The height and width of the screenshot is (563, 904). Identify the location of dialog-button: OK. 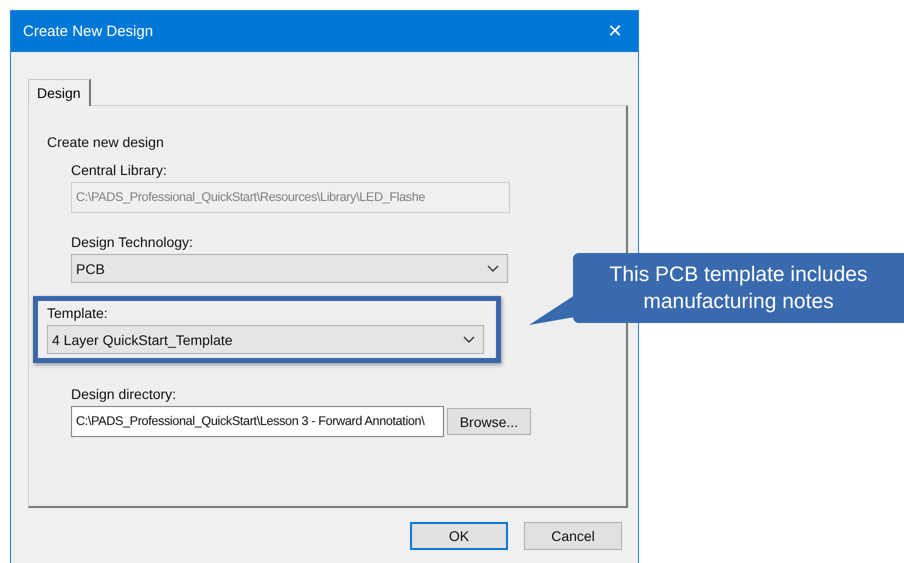
(459, 536).